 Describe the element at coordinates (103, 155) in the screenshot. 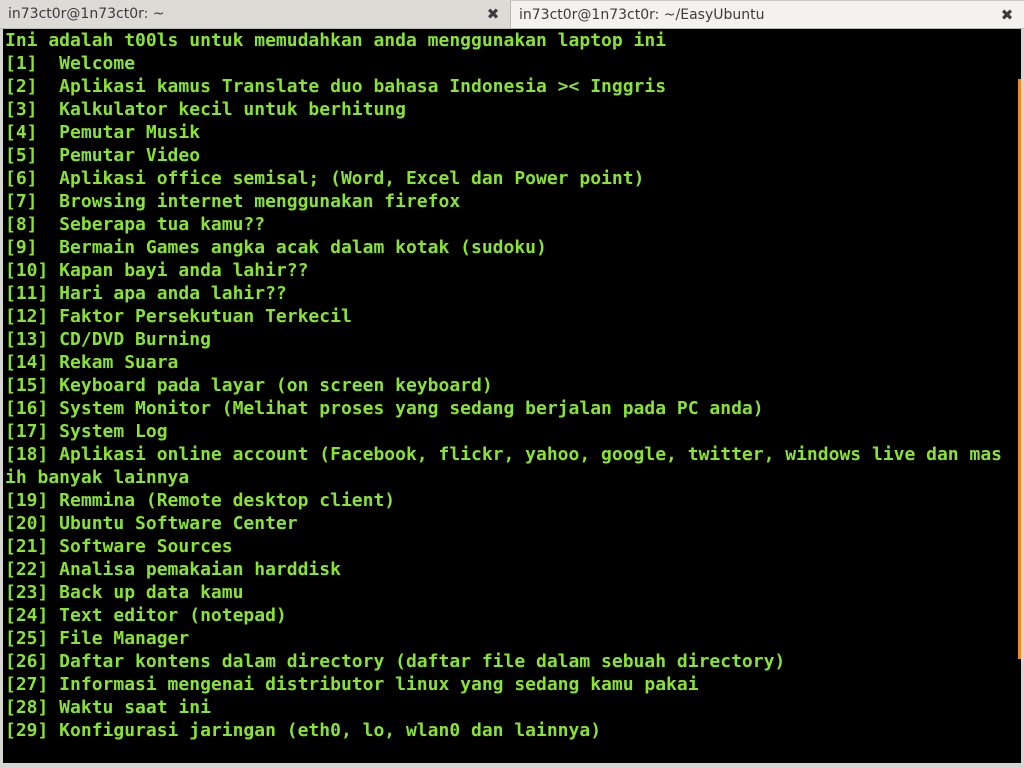

I see `menu-line: [5] Pemutar Video` at that location.